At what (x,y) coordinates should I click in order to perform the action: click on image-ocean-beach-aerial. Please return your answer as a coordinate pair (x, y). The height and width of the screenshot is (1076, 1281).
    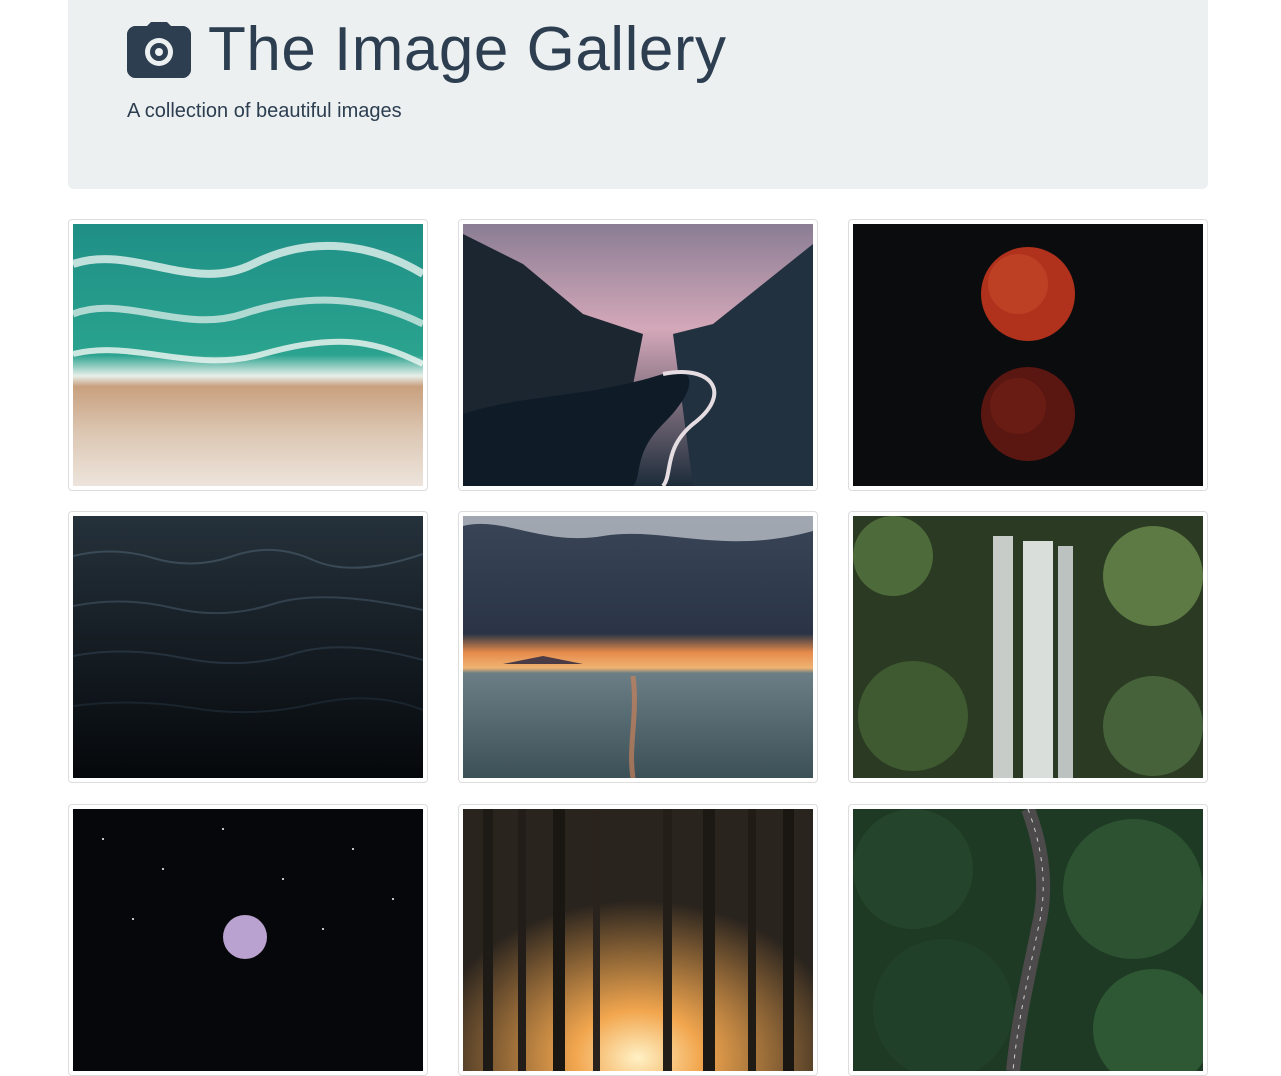
    Looking at the image, I should click on (248, 355).